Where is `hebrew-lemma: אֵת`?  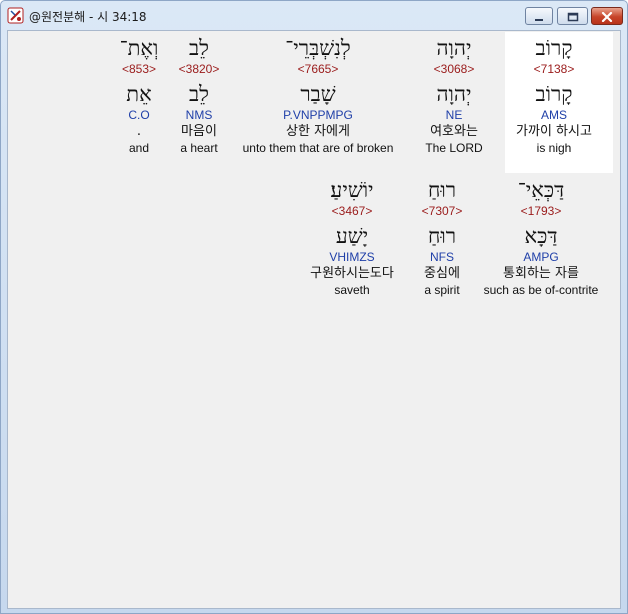
hebrew-lemma: אֵת is located at coordinates (139, 94).